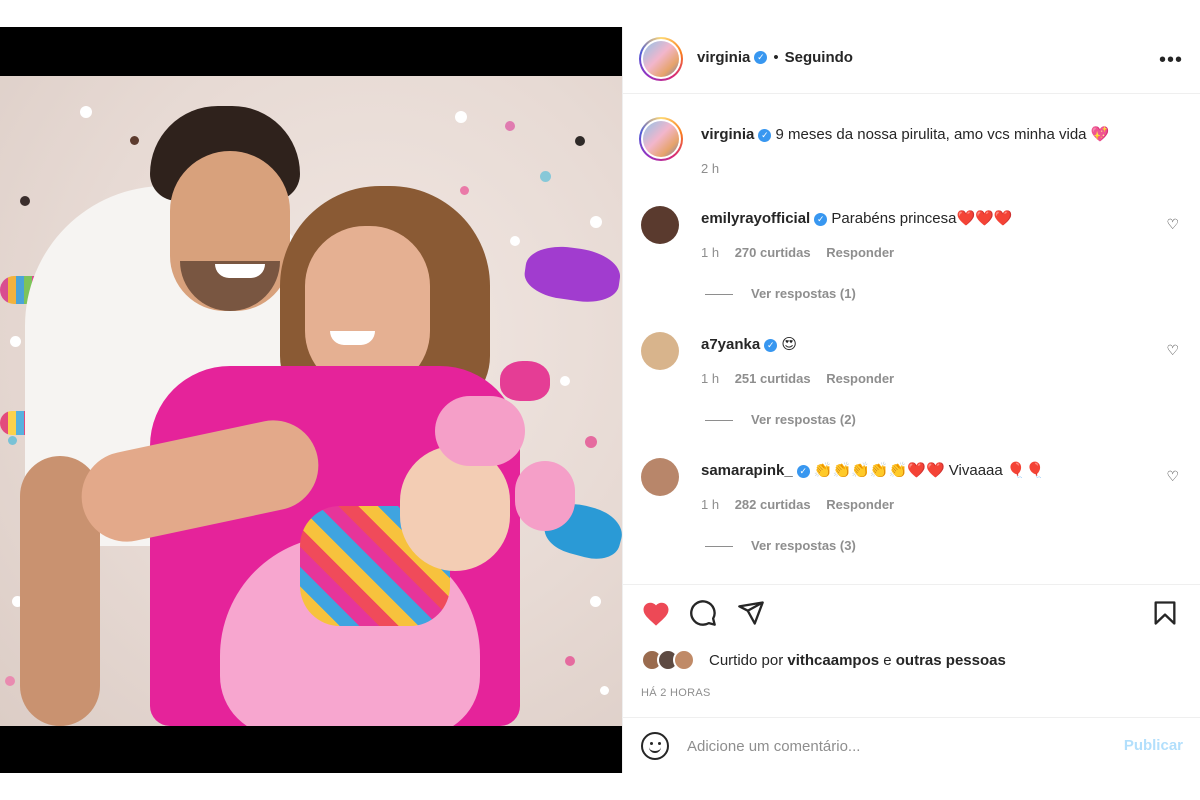 The height and width of the screenshot is (800, 1200). Describe the element at coordinates (655, 749) in the screenshot. I see `emoji-mouth` at that location.